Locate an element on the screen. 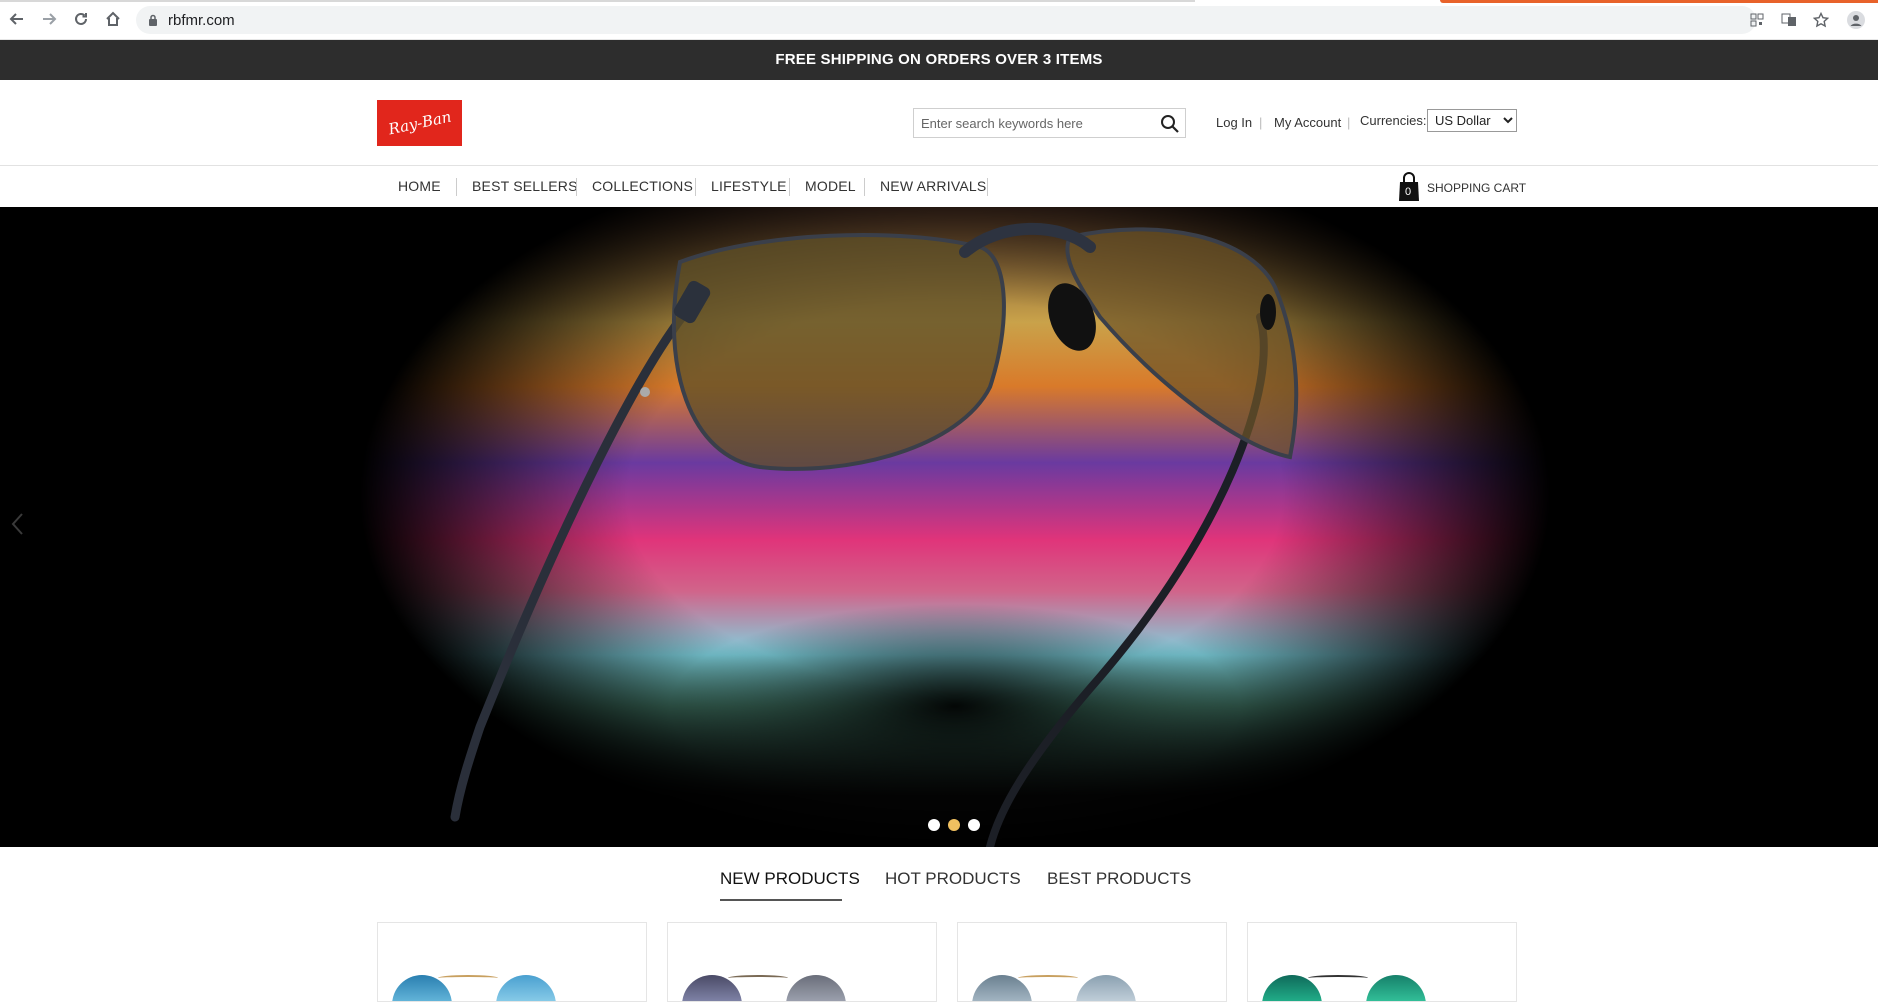  promo-banner: FREE SHIPPING ON ORDERS OVER 3 ITEMS is located at coordinates (939, 60).